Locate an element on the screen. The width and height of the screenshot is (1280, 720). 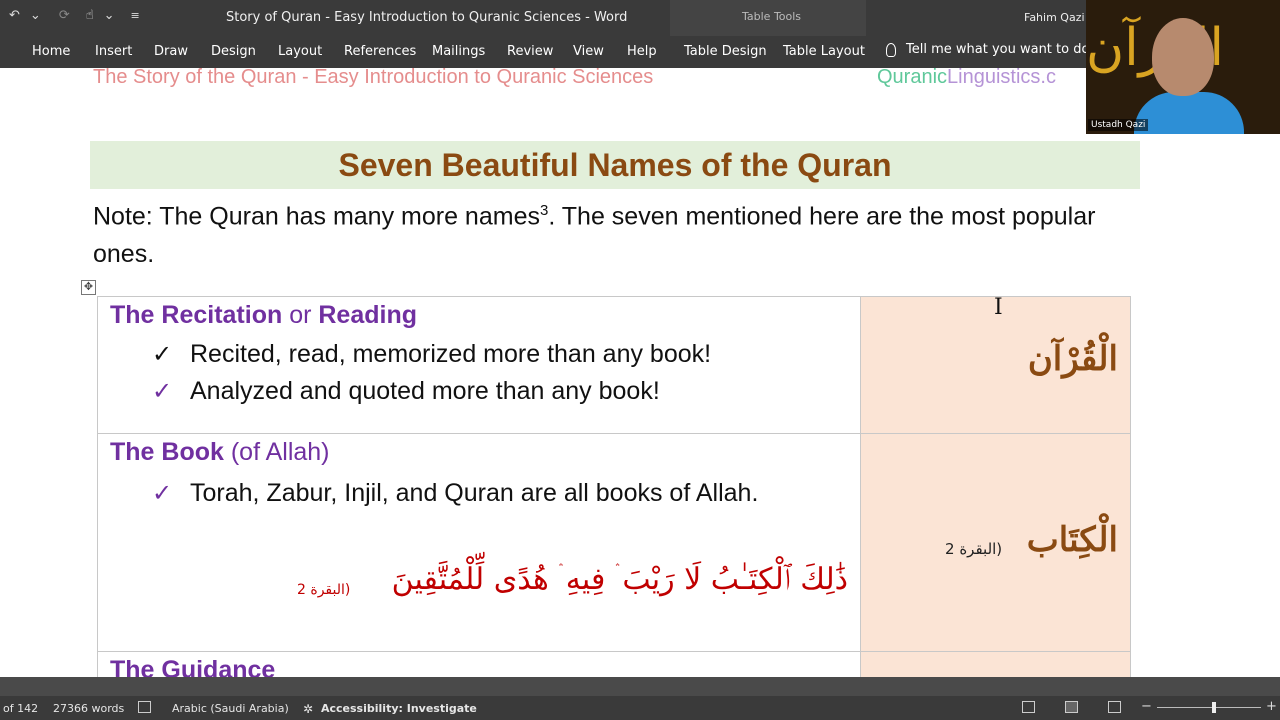
tab-home: Home is located at coordinates (51, 51).